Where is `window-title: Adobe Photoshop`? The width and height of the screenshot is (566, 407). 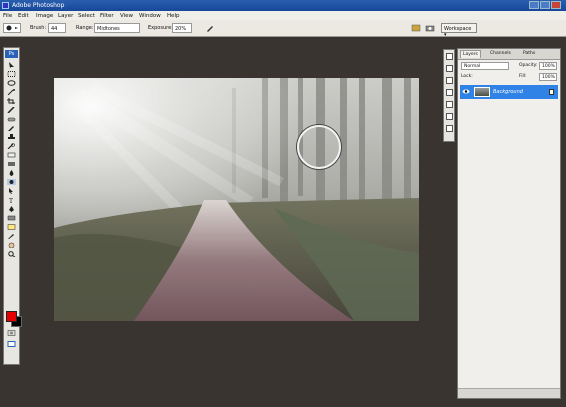
window-title: Adobe Photoshop is located at coordinates (38, 5).